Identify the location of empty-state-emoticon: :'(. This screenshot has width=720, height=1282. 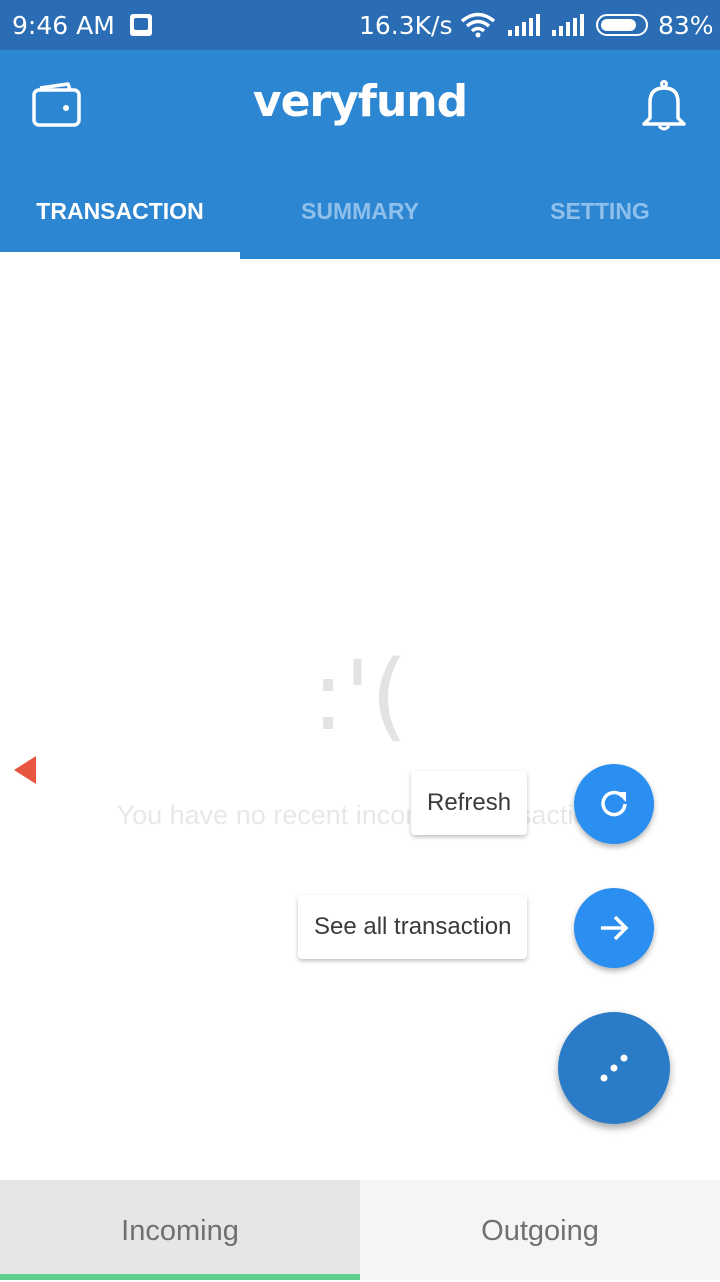
(360, 696).